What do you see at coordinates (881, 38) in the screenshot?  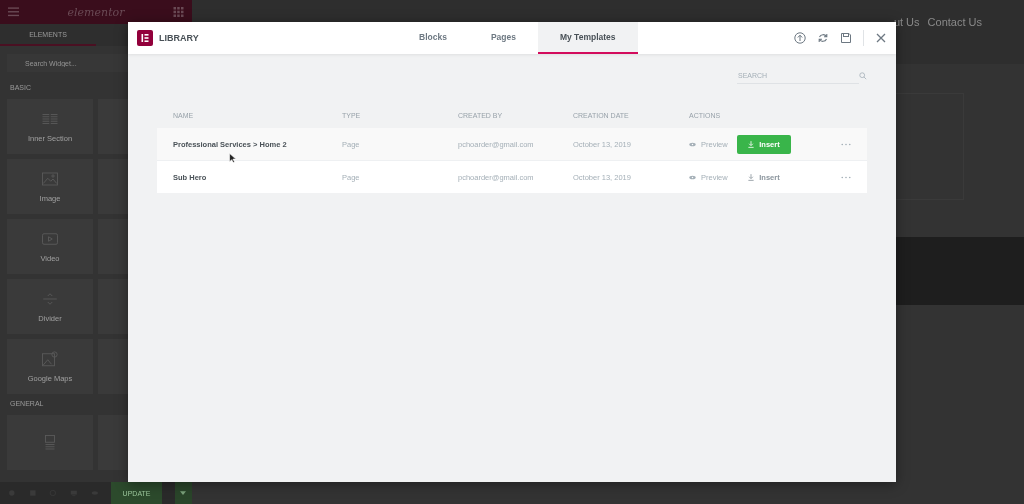 I see `close-icon` at bounding box center [881, 38].